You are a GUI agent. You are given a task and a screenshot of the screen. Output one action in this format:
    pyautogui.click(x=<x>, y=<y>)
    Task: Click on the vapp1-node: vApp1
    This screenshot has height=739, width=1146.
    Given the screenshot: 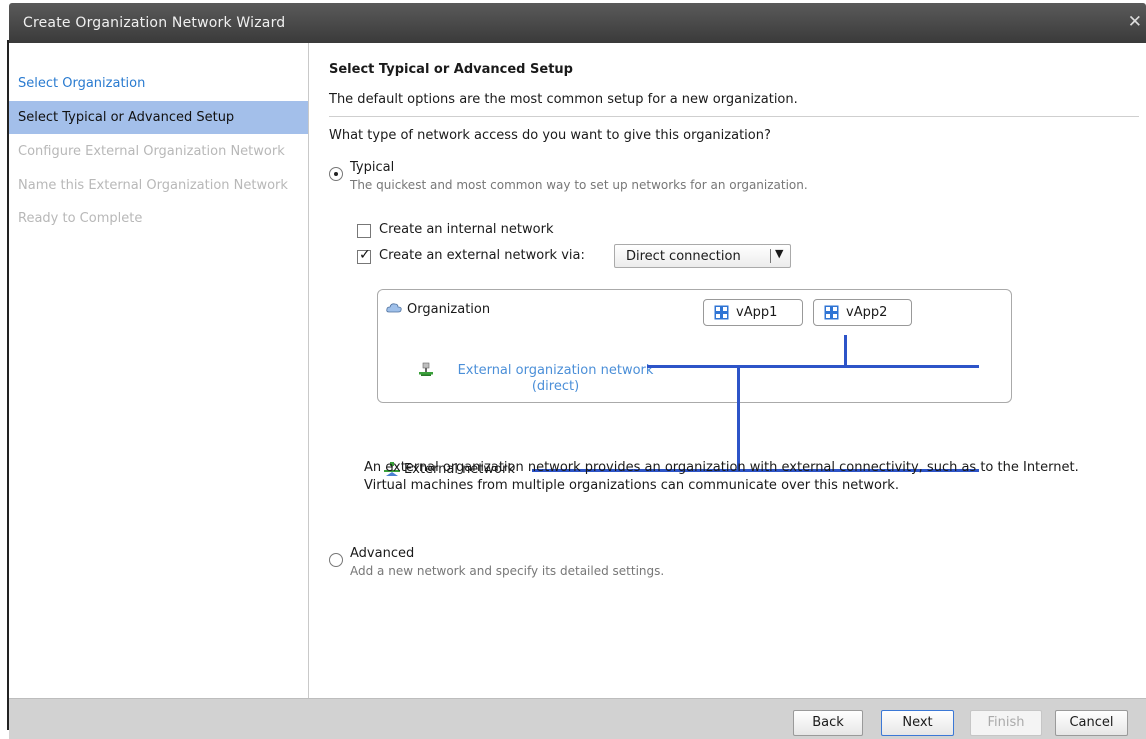 What is the action you would take?
    pyautogui.click(x=753, y=312)
    